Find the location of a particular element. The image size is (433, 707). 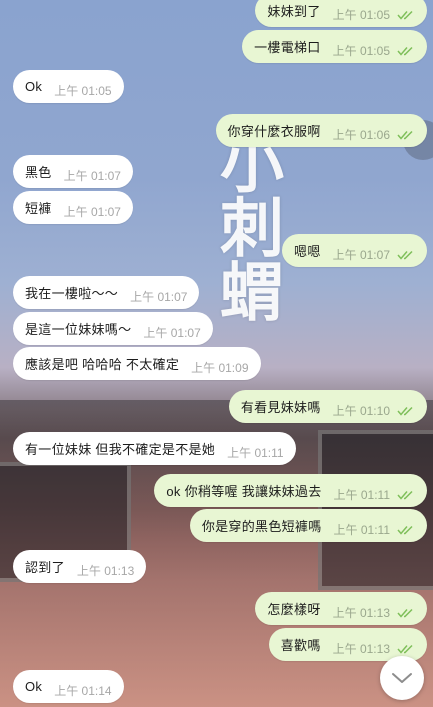

message-text: 你穿什麼衣服啊 is located at coordinates (274, 131).